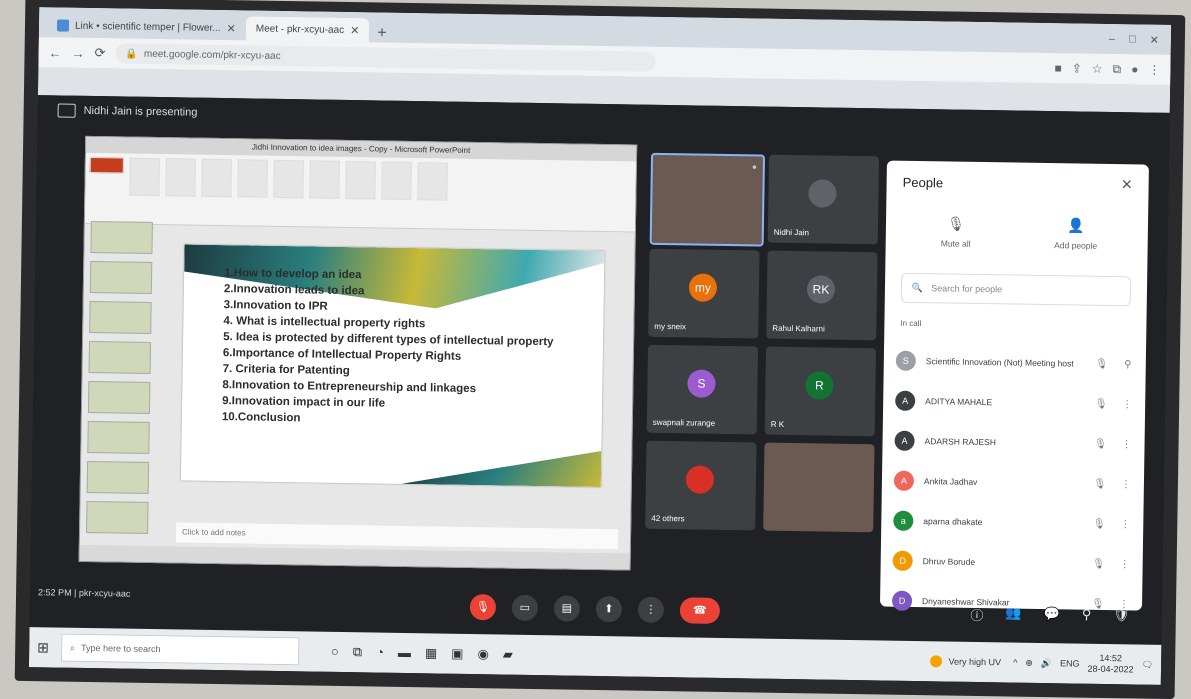 Image resolution: width=1191 pixels, height=699 pixels. What do you see at coordinates (431, 653) in the screenshot?
I see `store-icon: ▦` at bounding box center [431, 653].